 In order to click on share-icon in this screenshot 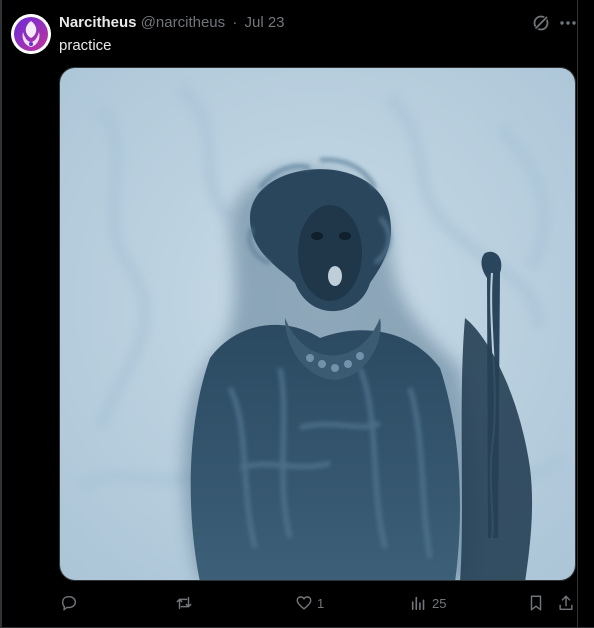, I will do `click(566, 603)`.